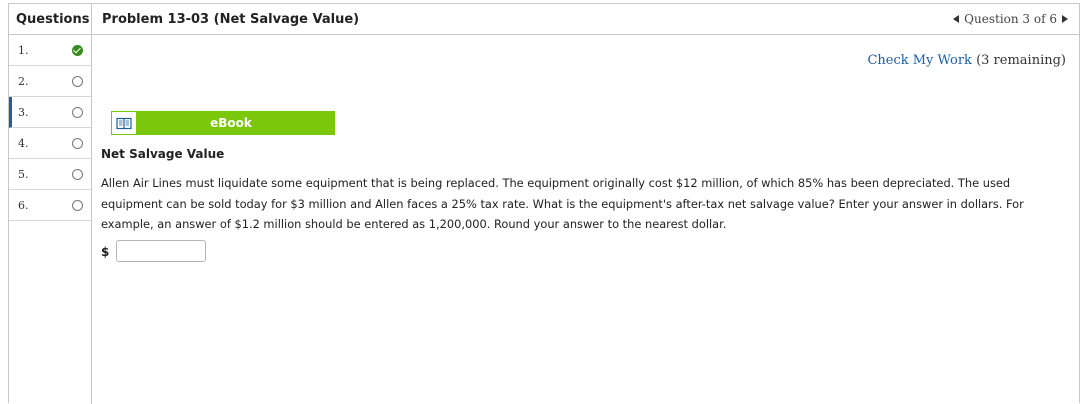 Image resolution: width=1091 pixels, height=404 pixels. I want to click on ebook-label: eBook, so click(231, 123).